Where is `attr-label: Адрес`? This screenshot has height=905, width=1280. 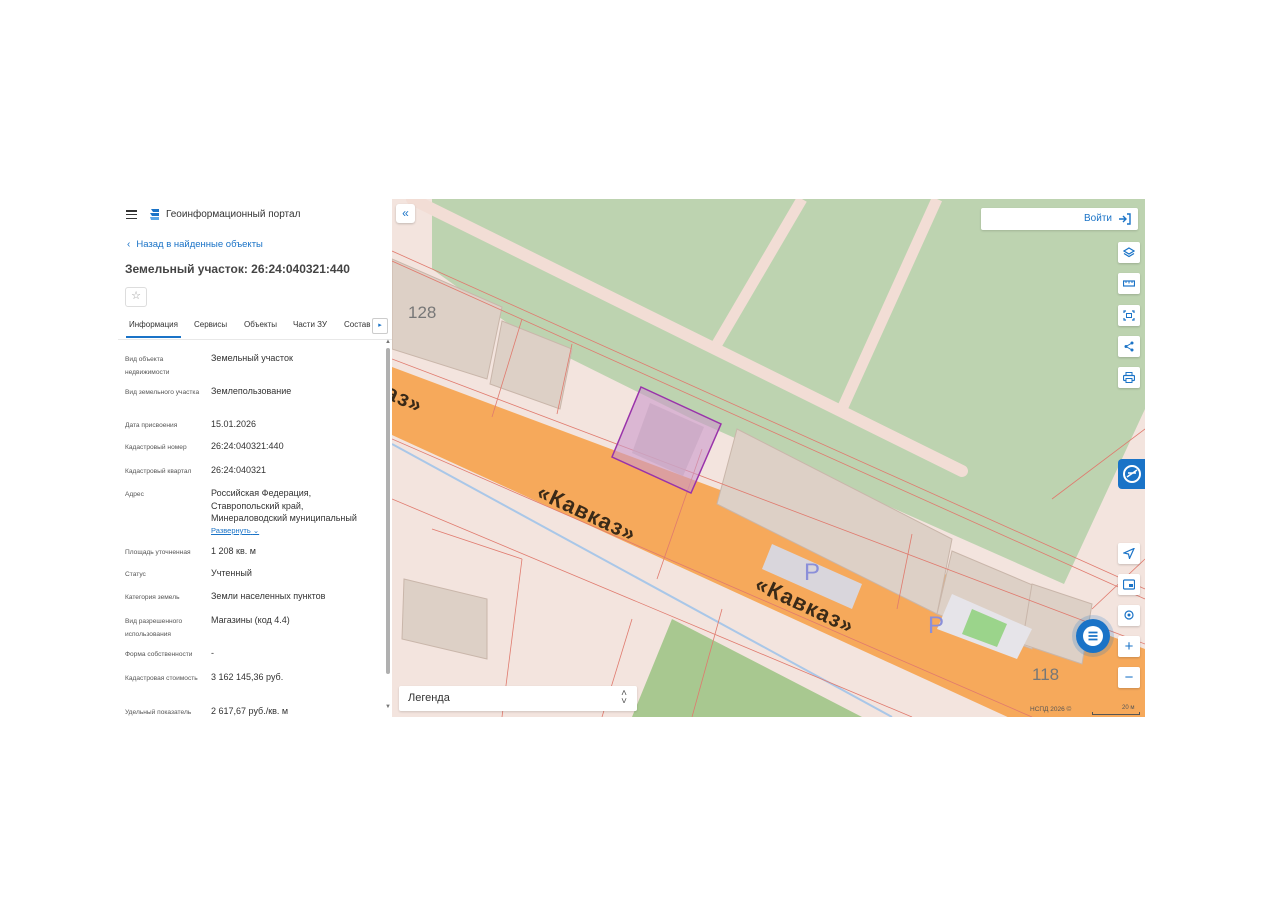
attr-label: Адрес is located at coordinates (134, 494).